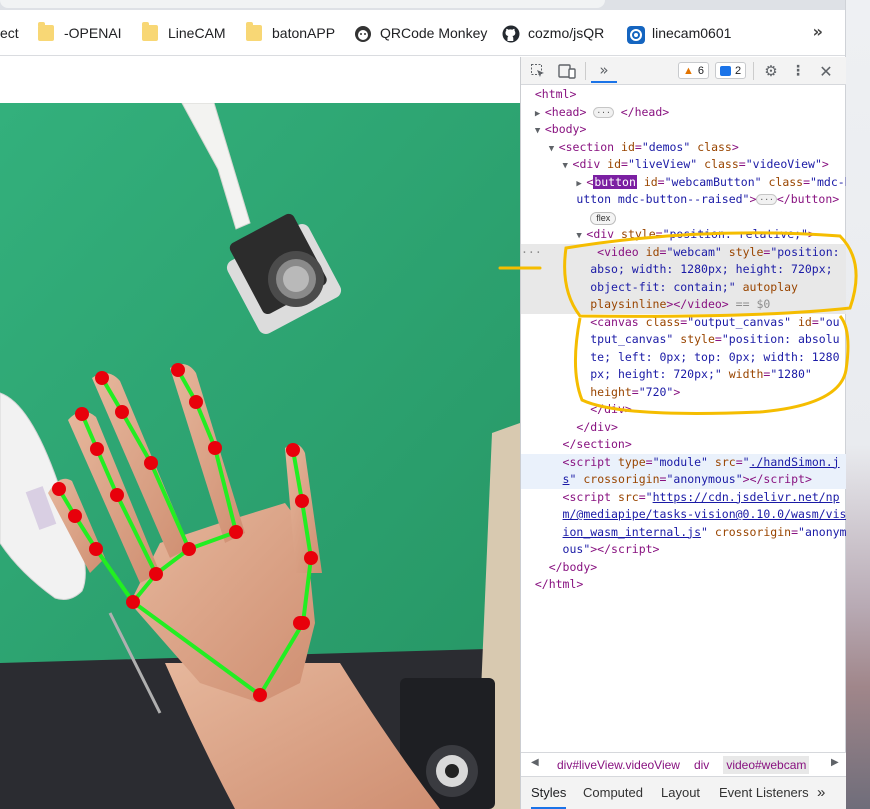 This screenshot has width=870, height=809. What do you see at coordinates (683, 445) in the screenshot?
I see `dom-node: </section>` at bounding box center [683, 445].